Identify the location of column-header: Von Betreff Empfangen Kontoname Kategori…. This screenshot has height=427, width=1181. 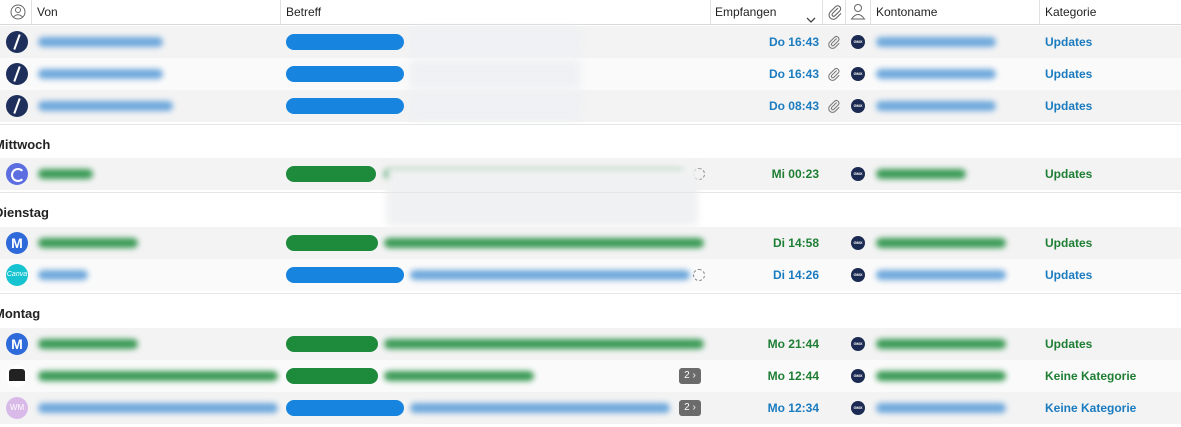
(590, 12).